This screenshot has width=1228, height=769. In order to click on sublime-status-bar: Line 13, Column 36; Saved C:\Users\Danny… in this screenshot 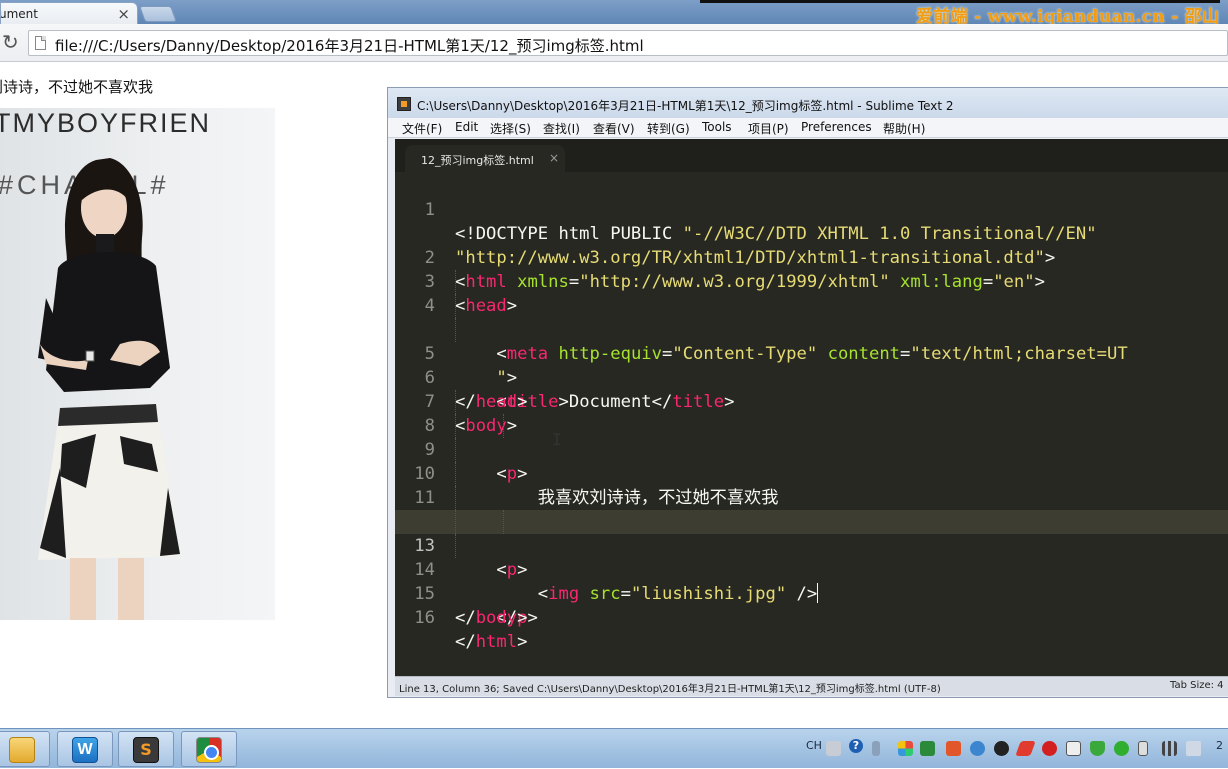, I will do `click(811, 686)`.